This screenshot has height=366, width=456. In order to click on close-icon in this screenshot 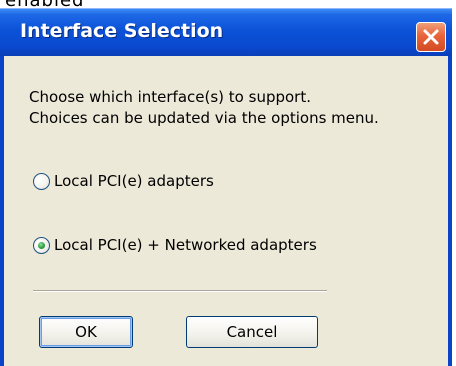, I will do `click(431, 37)`.